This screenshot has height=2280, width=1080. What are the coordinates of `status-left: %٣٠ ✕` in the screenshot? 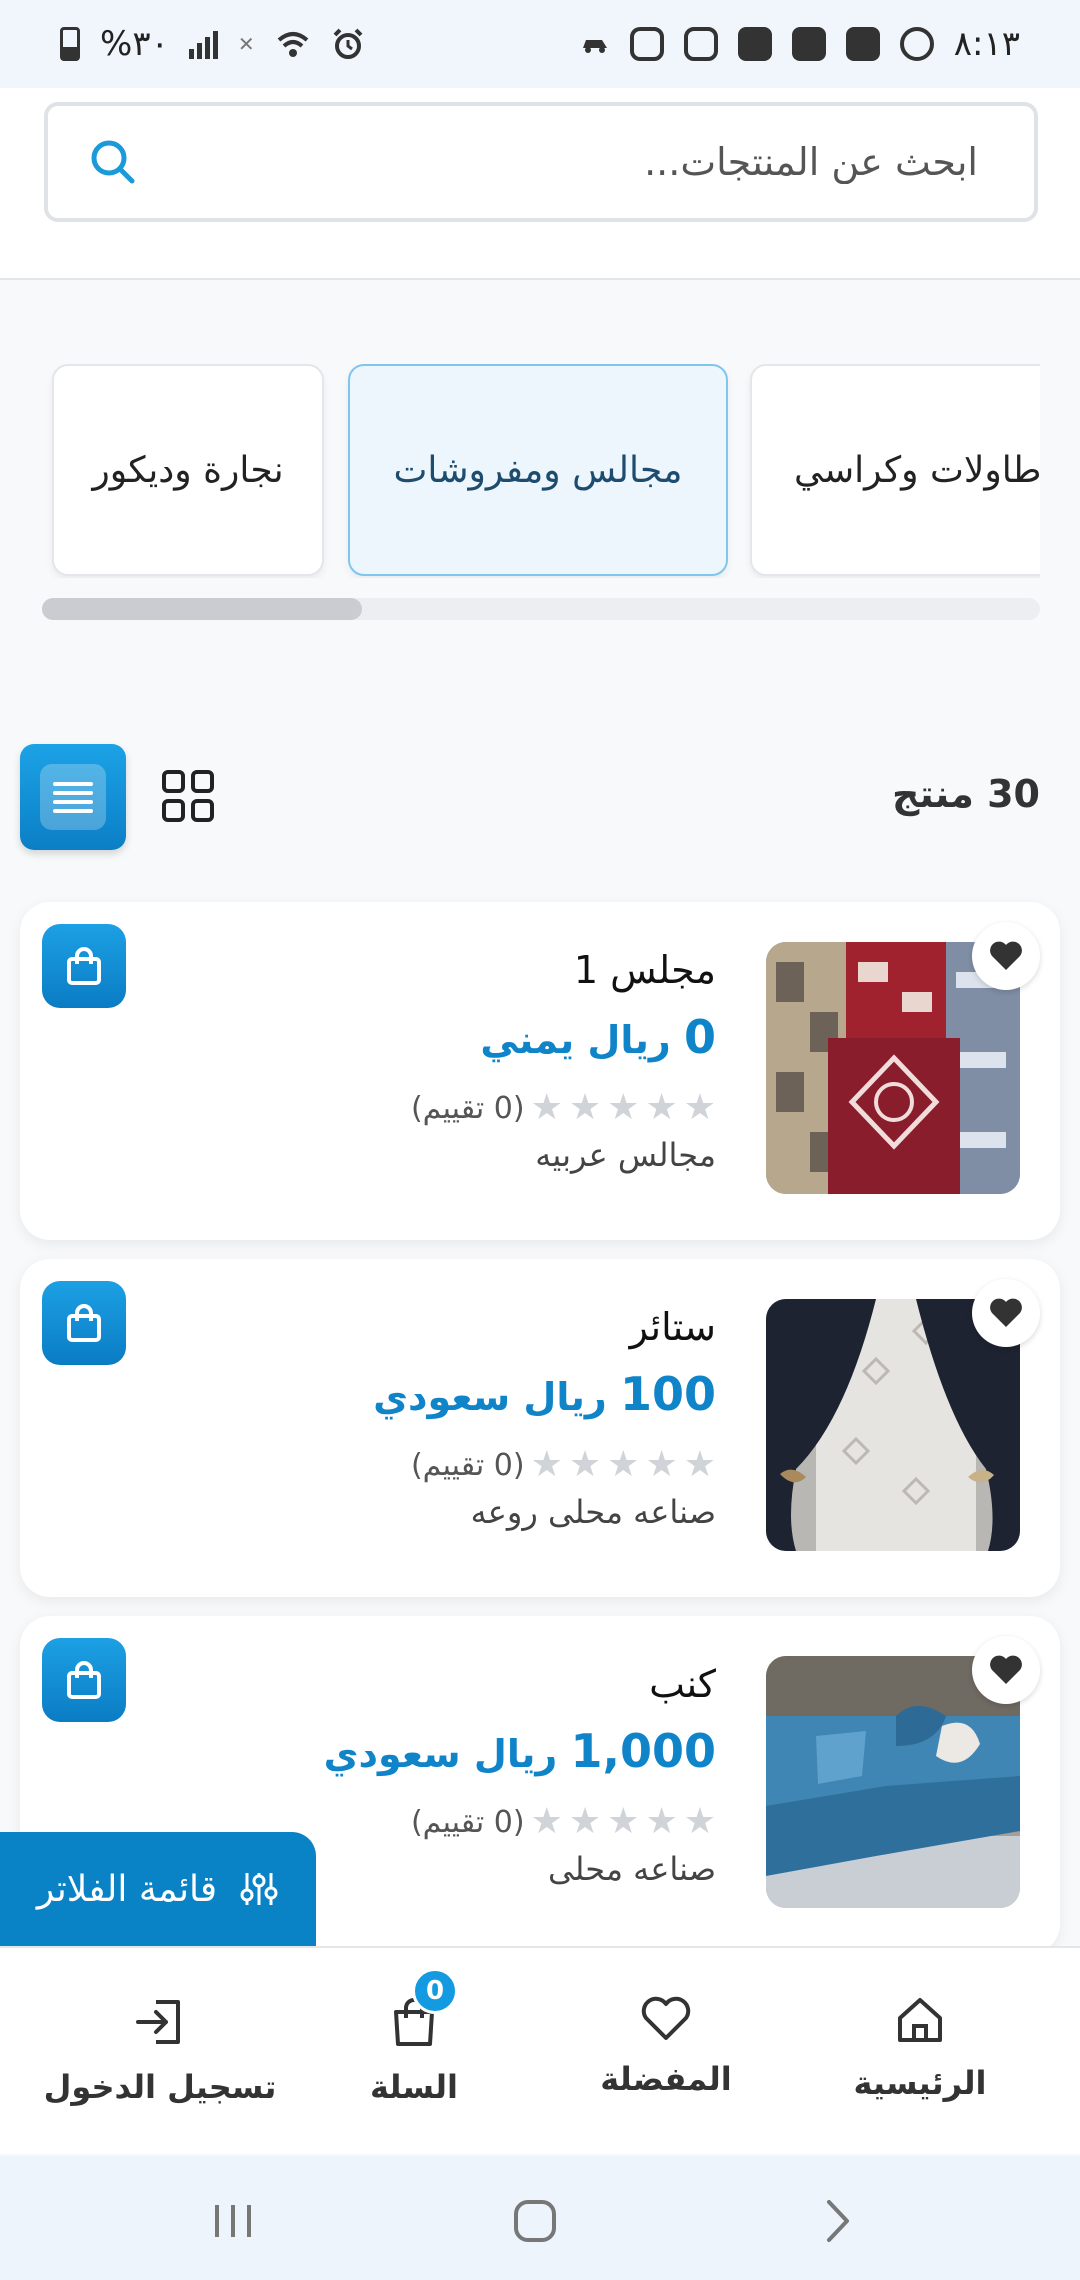 It's located at (212, 44).